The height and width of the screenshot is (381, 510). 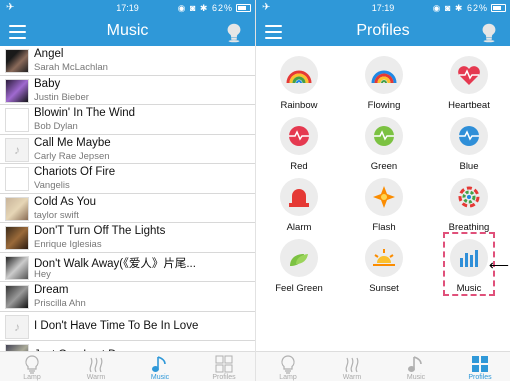 I want to click on song-row: Cold As You taylor swift, so click(x=127, y=208).